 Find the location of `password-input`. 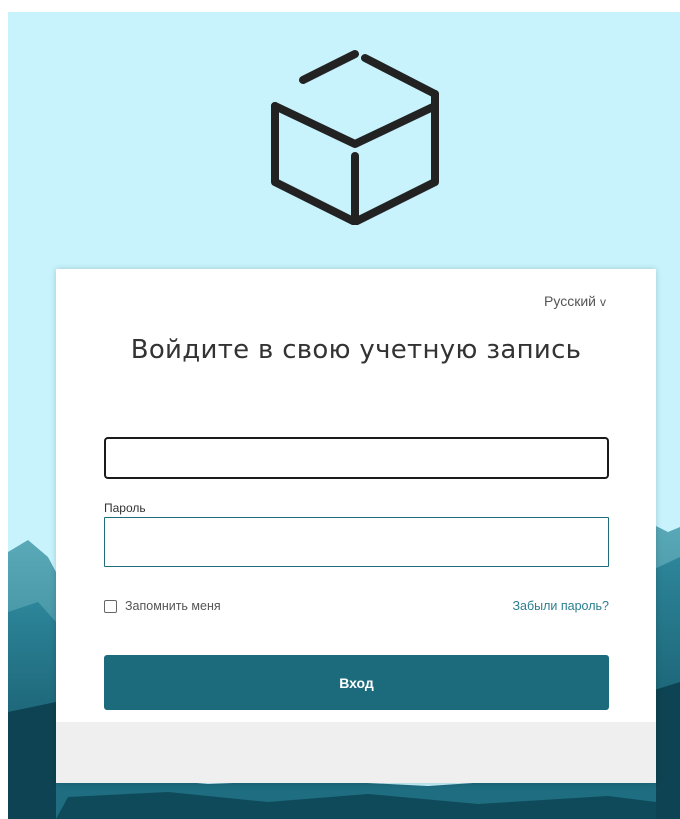

password-input is located at coordinates (356, 542).